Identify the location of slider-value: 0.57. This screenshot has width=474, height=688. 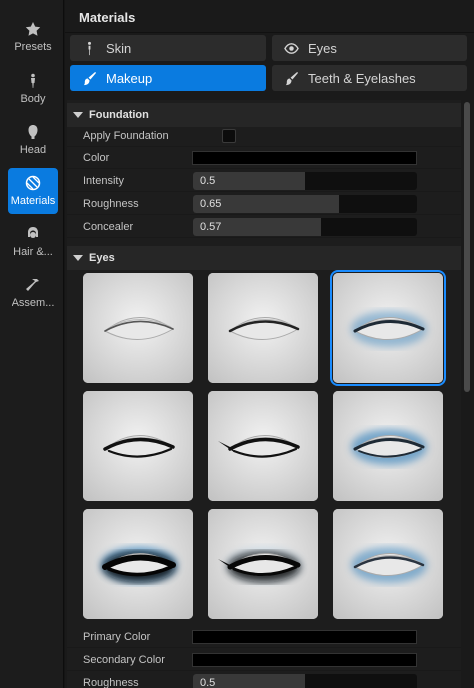
(211, 226).